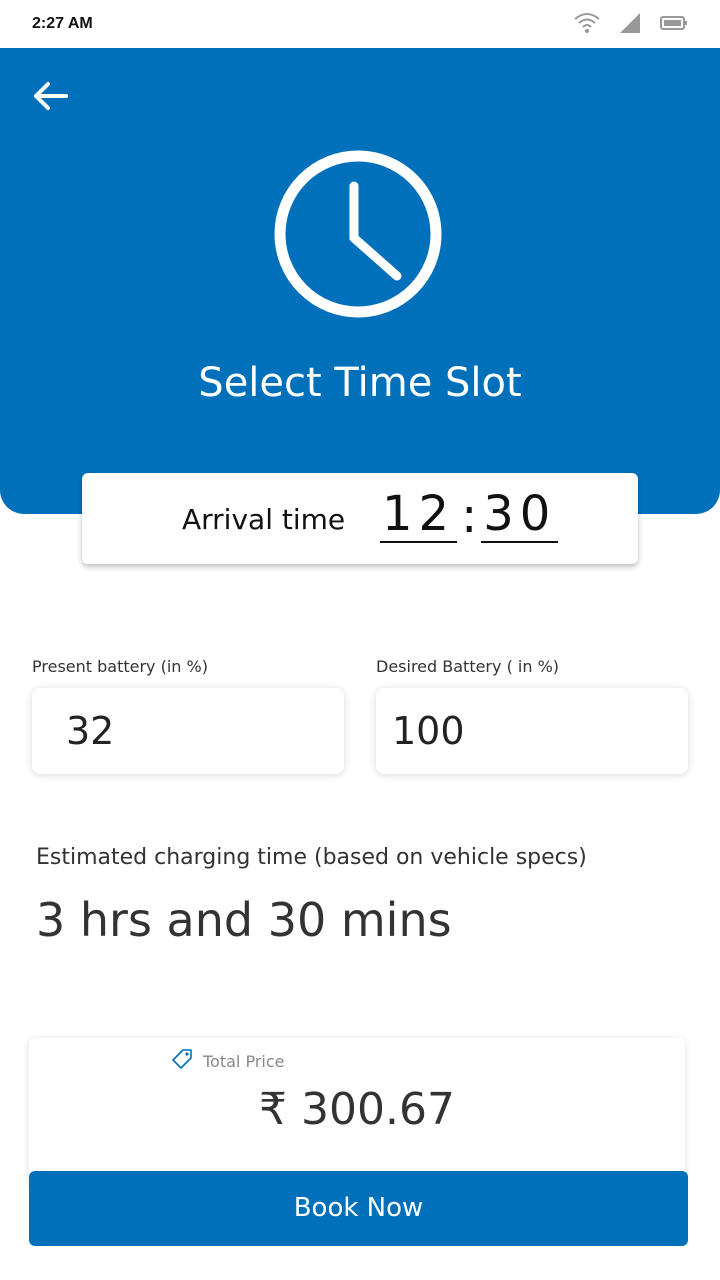 Image resolution: width=720 pixels, height=1280 pixels. What do you see at coordinates (360, 24) in the screenshot?
I see `status-bar: 2:27 AM` at bounding box center [360, 24].